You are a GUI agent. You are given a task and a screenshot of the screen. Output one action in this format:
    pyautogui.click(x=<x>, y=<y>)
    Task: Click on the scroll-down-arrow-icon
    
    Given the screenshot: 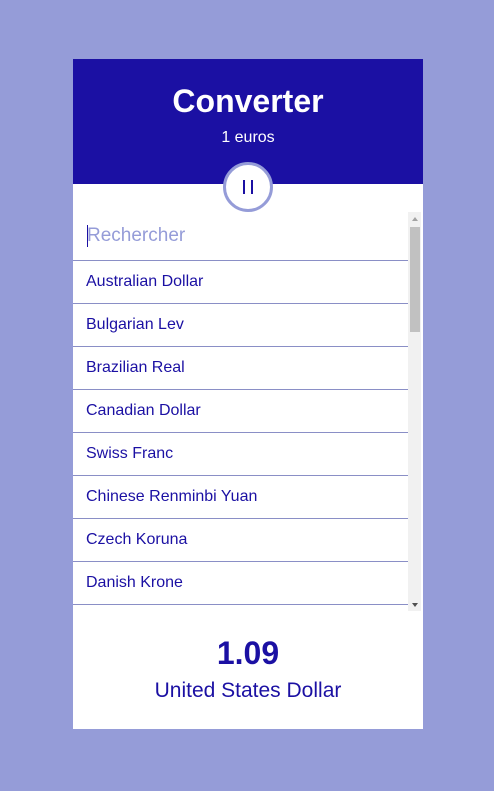 What is the action you would take?
    pyautogui.click(x=414, y=604)
    